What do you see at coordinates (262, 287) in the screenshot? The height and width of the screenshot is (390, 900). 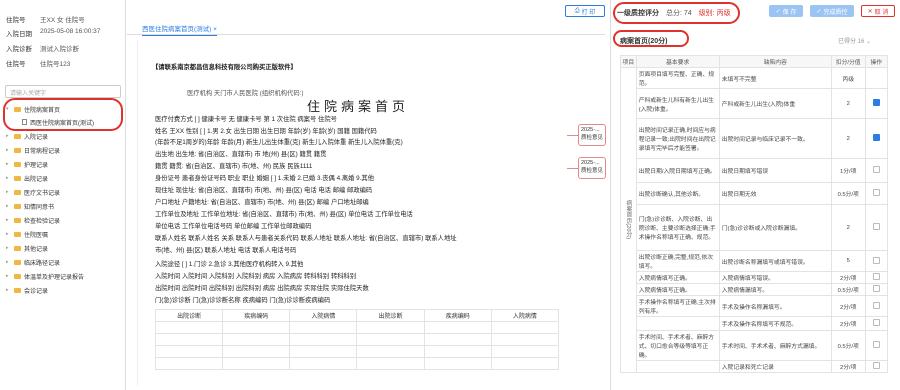 I see `doc-line-13: 出院时间 出院时间 出院科别 出院科别 病房 出院病房 实际住院 实际住院天数` at bounding box center [262, 287].